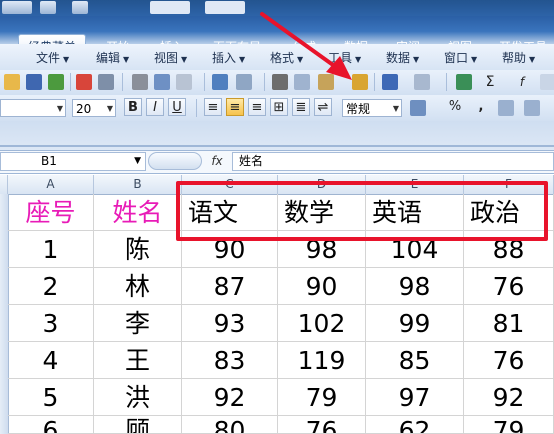 This screenshot has width=554, height=434. What do you see at coordinates (138, 397) in the screenshot?
I see `table-cell: 洪` at bounding box center [138, 397].